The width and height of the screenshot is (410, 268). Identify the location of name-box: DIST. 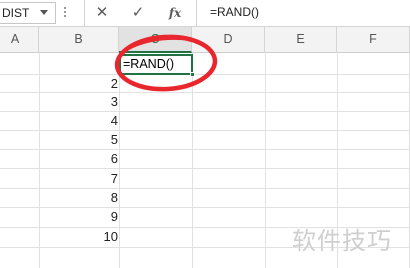
(28, 13).